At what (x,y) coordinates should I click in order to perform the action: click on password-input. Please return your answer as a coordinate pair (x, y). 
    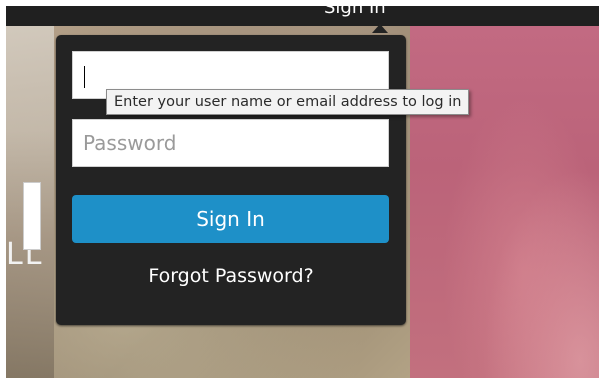
    Looking at the image, I should click on (230, 143).